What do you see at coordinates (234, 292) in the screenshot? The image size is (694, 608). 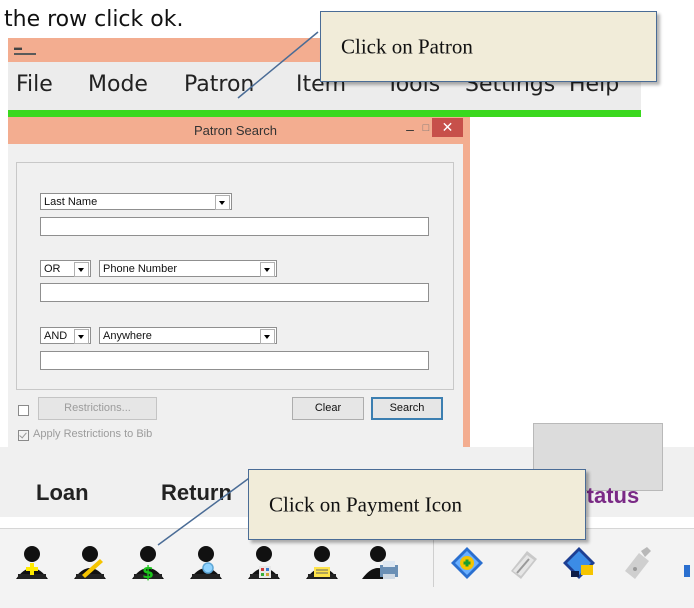 I see `row2-input` at bounding box center [234, 292].